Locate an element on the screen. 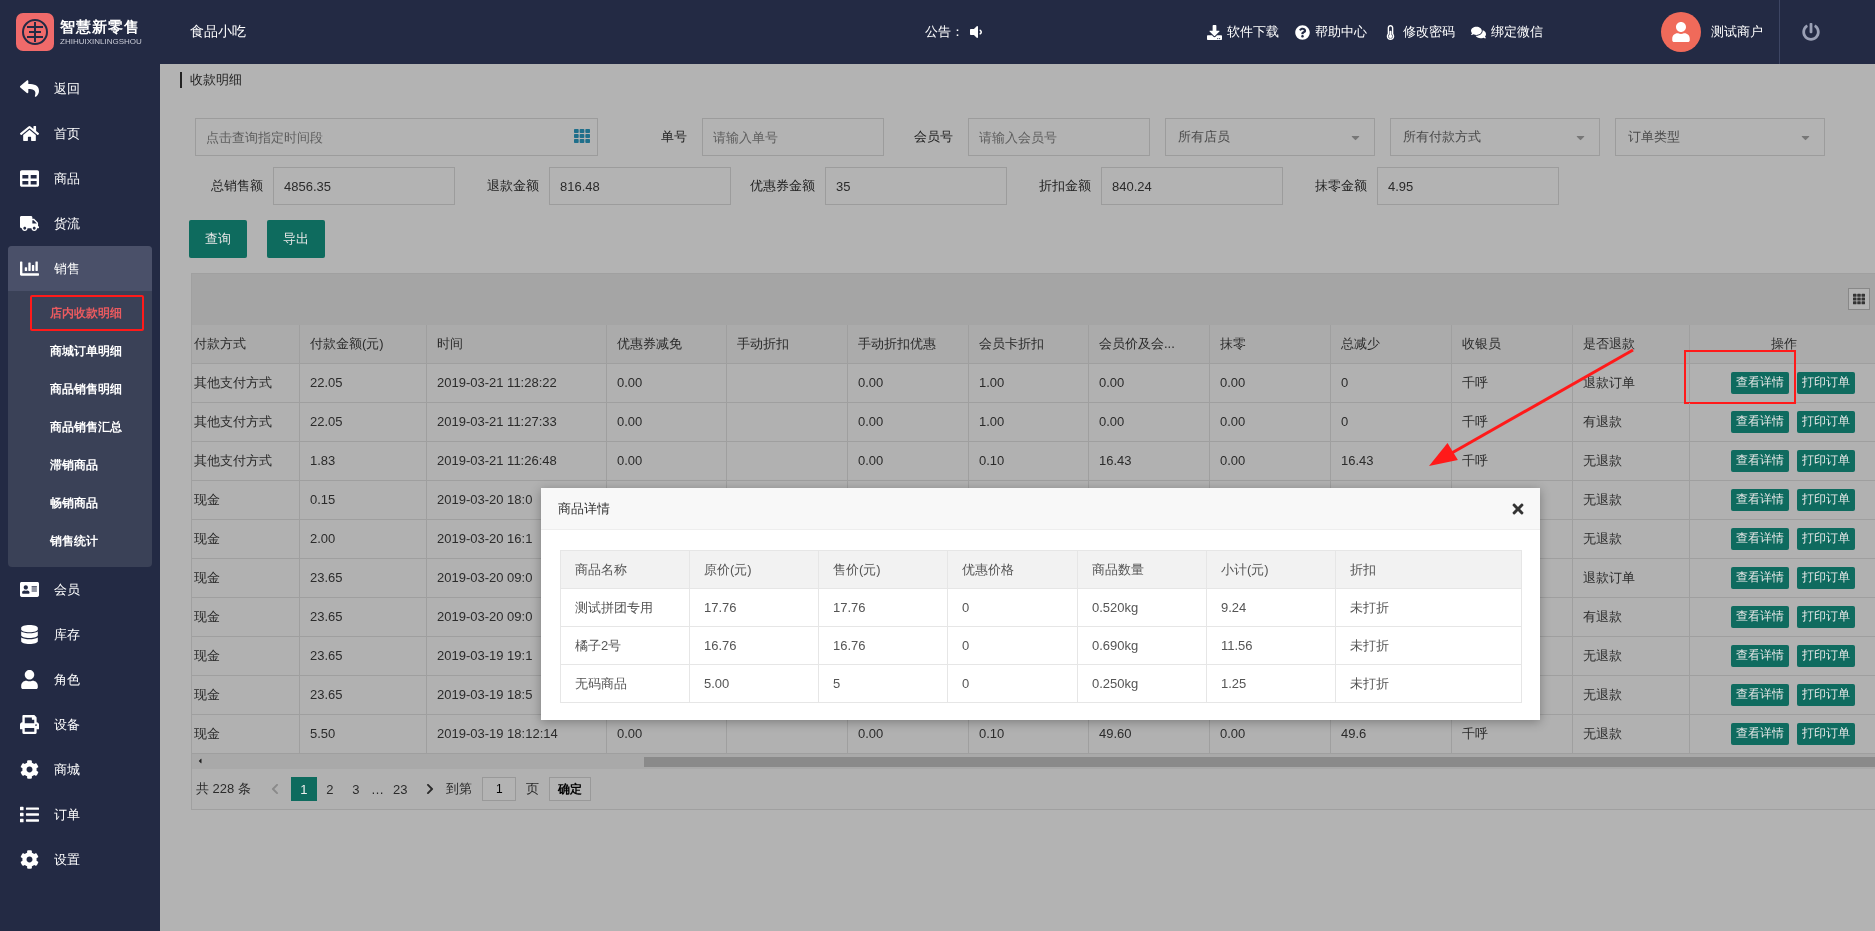 The height and width of the screenshot is (931, 1875). sidebar-item: 首页 is located at coordinates (80, 133).